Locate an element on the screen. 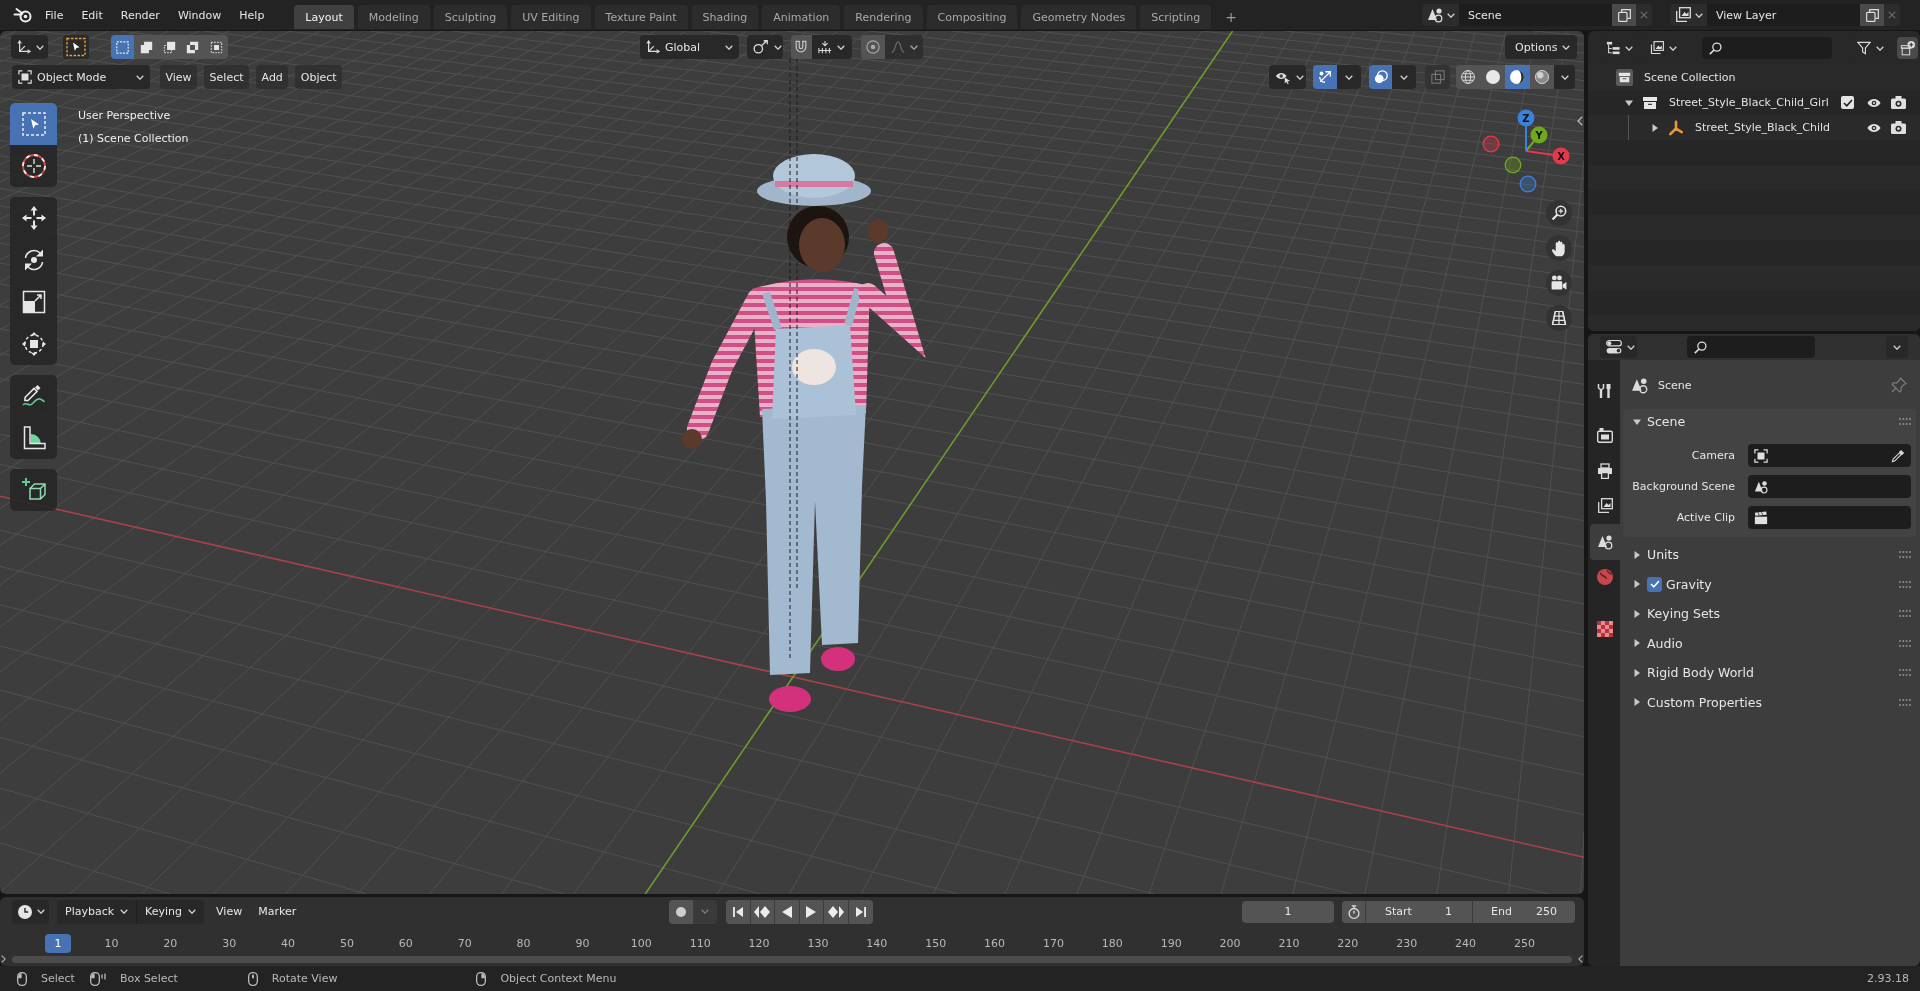 This screenshot has width=1920, height=991. new-collection-button is located at coordinates (1907, 48).